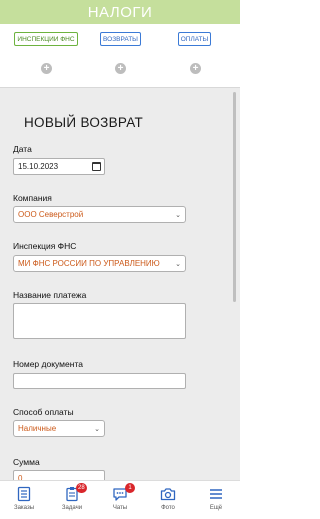  I want to click on orders-icon, so click(24, 494).